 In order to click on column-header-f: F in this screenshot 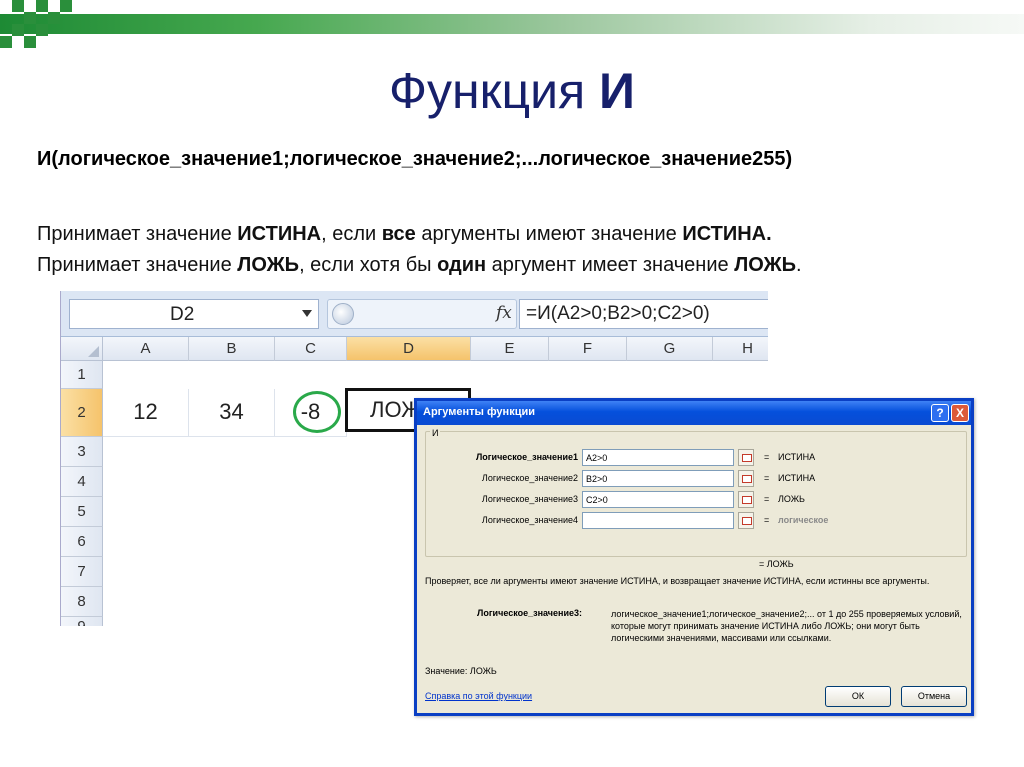, I will do `click(588, 349)`.